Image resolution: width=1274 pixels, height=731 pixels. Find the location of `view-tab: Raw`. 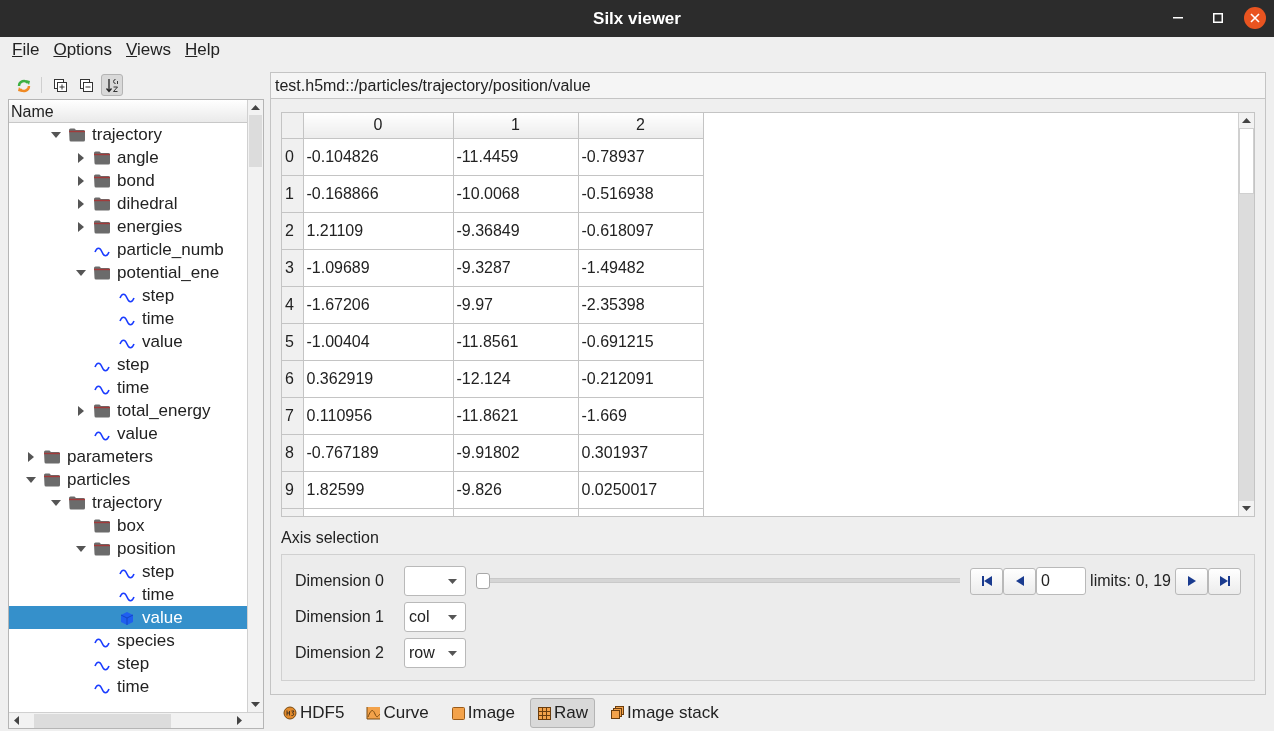

view-tab: Raw is located at coordinates (563, 713).